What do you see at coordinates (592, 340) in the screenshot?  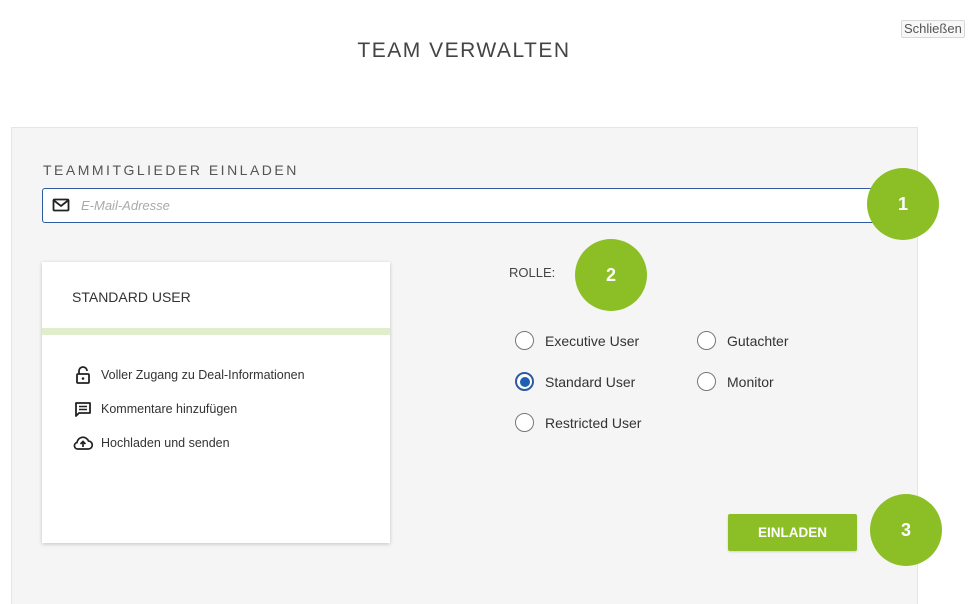 I see `radio-label: Executive User` at bounding box center [592, 340].